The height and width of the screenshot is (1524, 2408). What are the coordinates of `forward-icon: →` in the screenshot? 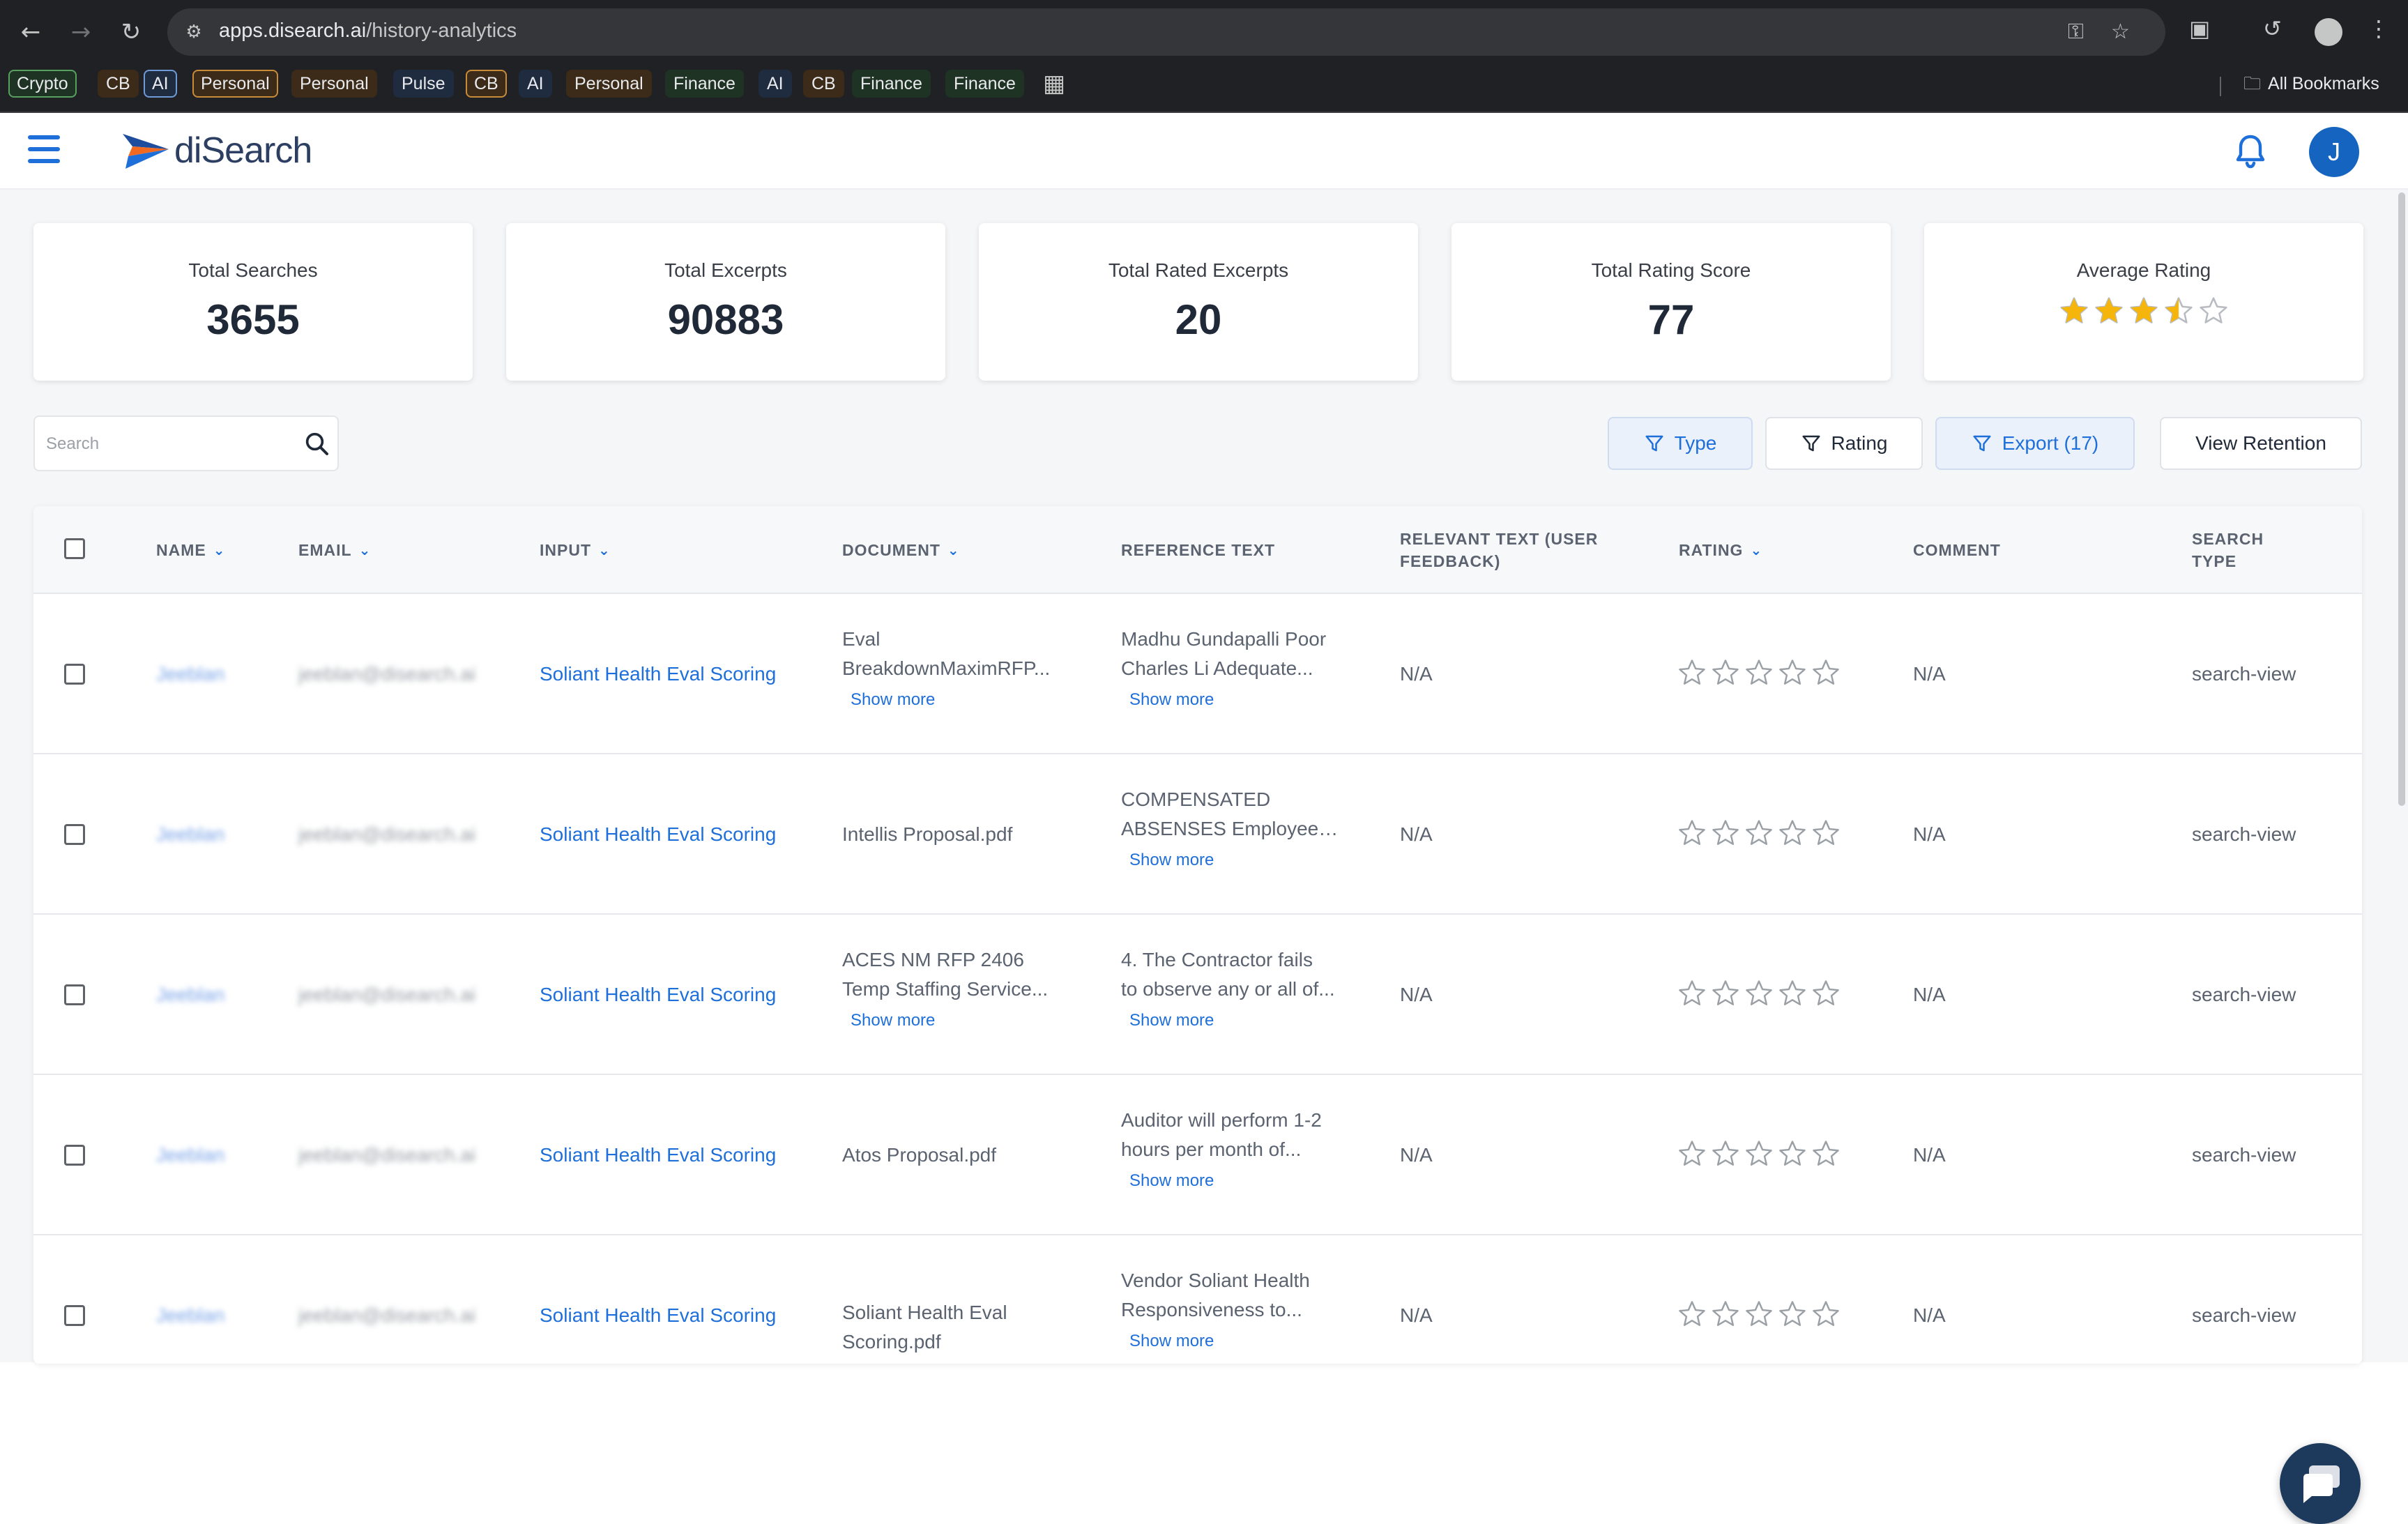 It's located at (81, 32).